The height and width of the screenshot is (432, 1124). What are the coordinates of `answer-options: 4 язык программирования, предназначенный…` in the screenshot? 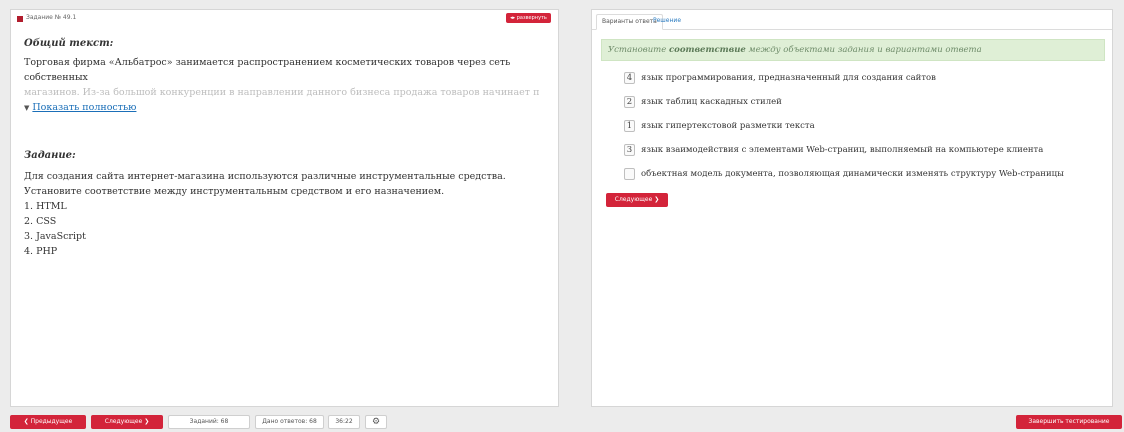 It's located at (852, 129).